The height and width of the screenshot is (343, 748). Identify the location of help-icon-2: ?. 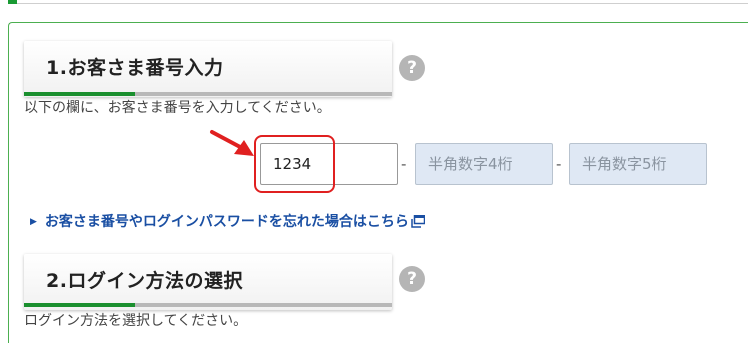
(412, 279).